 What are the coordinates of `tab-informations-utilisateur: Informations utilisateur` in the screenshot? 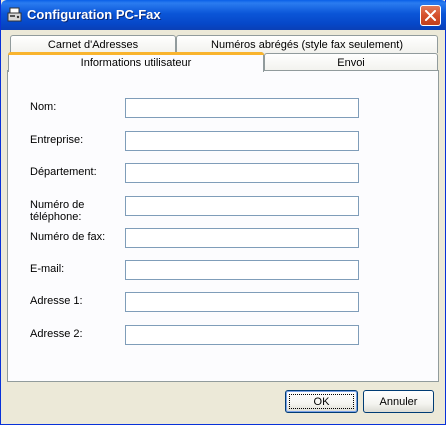 It's located at (136, 62).